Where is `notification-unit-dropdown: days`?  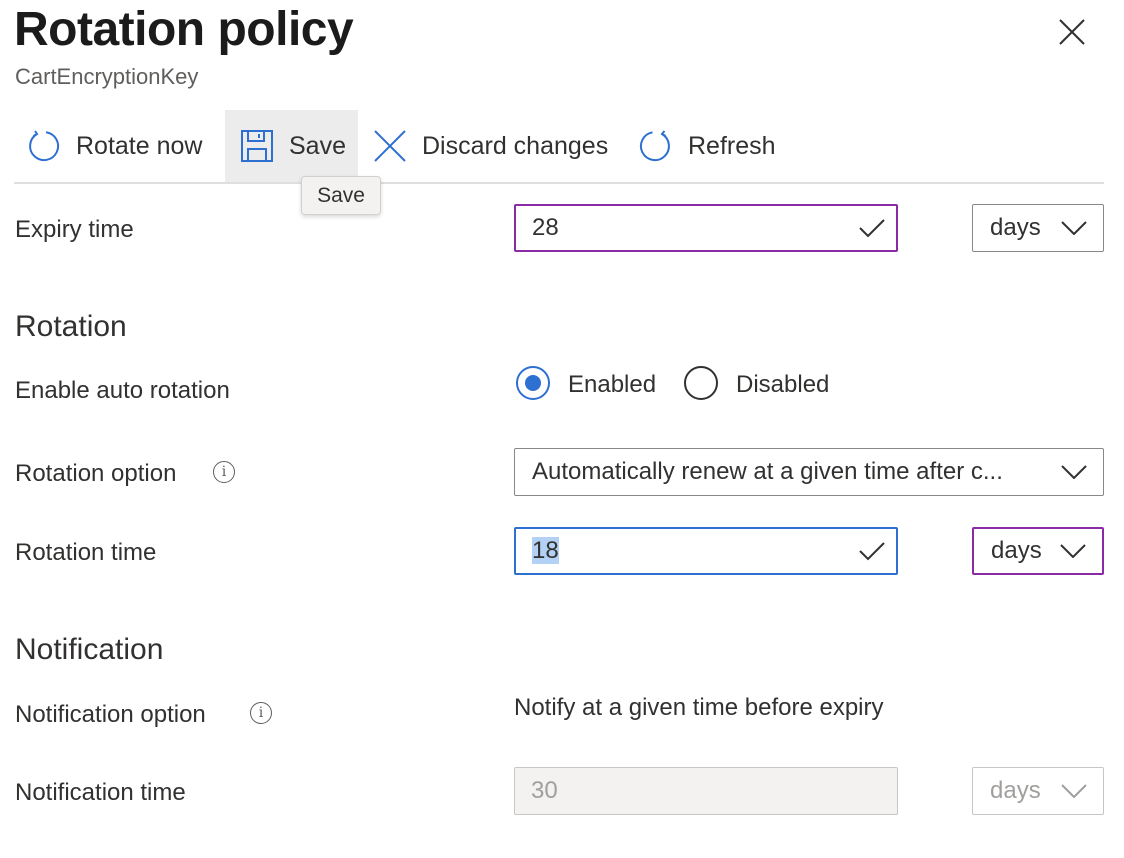 notification-unit-dropdown: days is located at coordinates (1038, 791).